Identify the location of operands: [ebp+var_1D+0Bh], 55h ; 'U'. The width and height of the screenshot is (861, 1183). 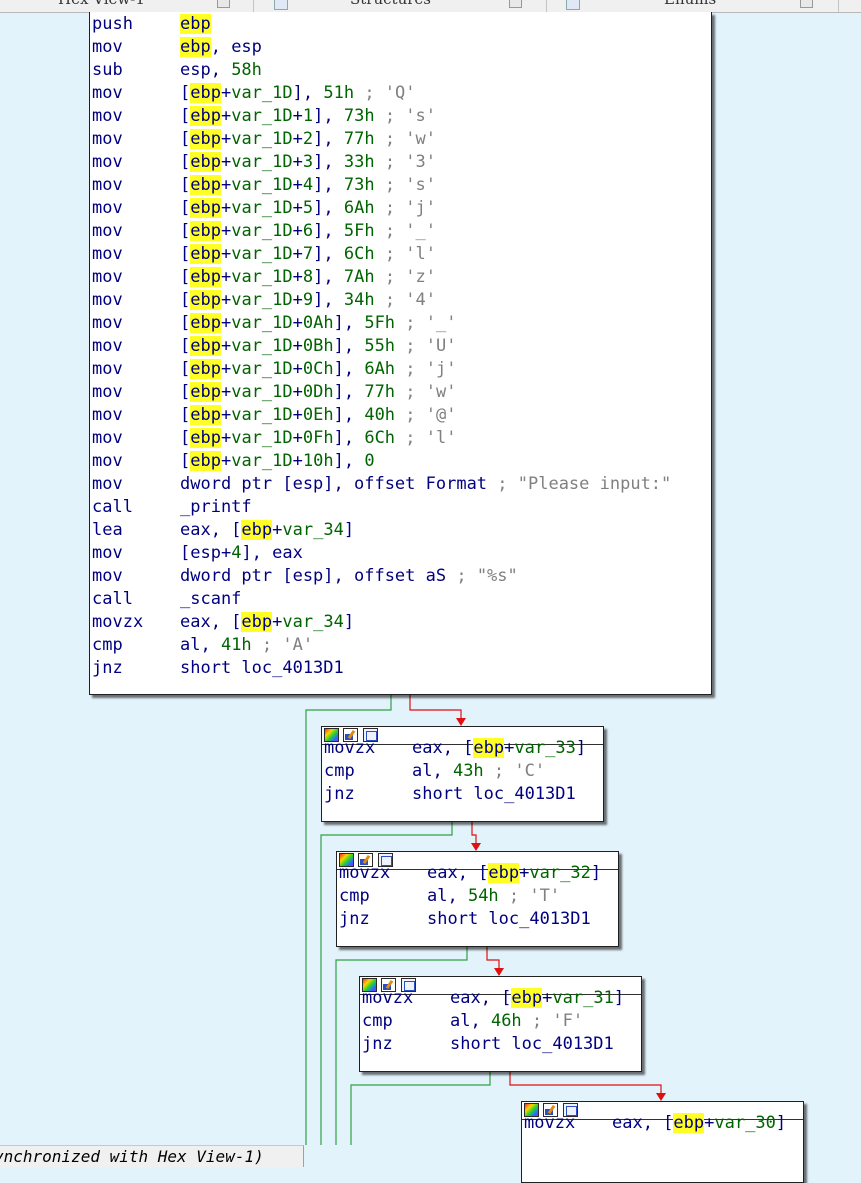
(318, 346).